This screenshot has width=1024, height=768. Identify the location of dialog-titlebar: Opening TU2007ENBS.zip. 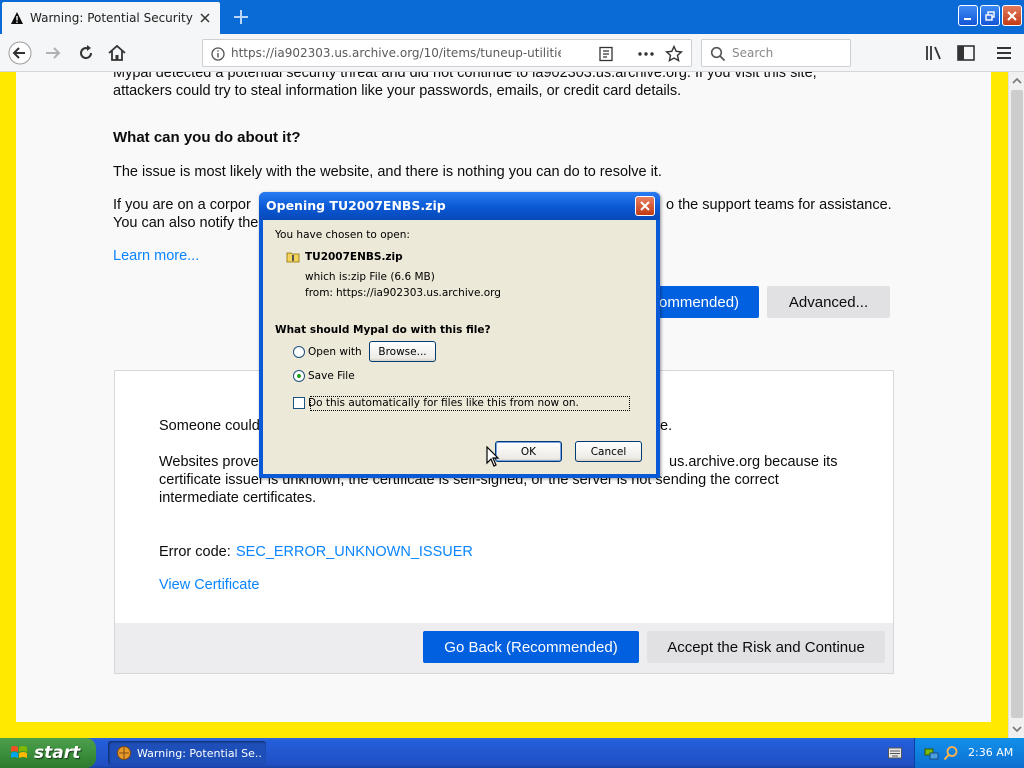
(459, 206).